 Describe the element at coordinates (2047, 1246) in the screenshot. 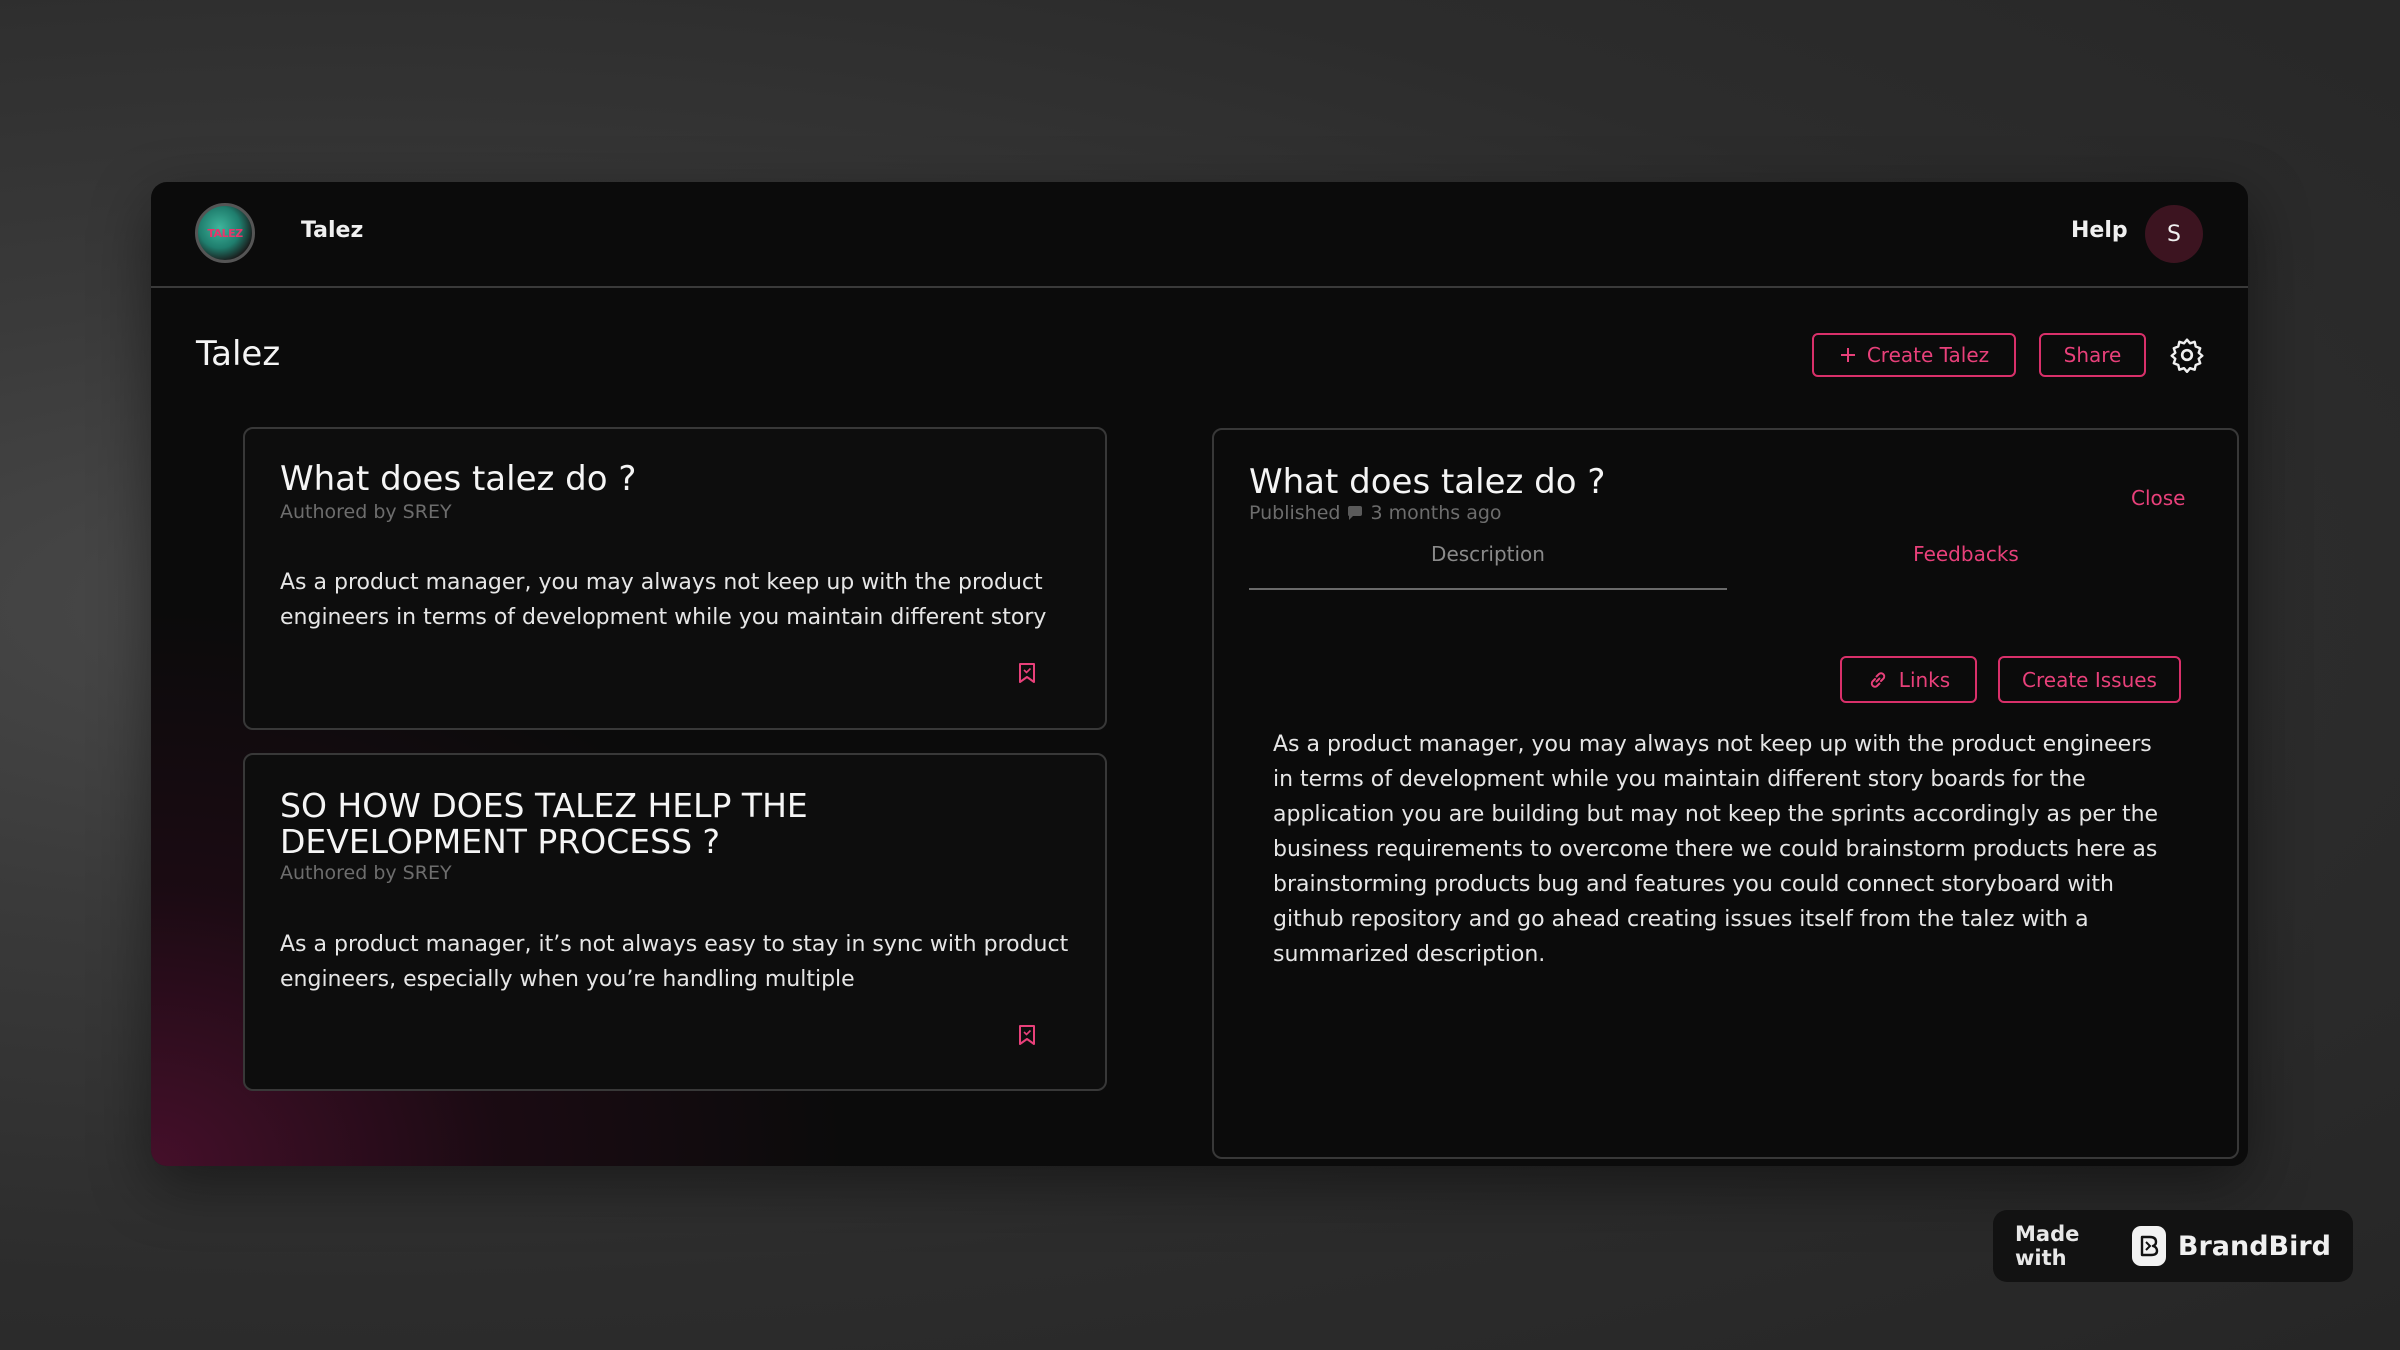

I see `made-with-label: Made with` at that location.